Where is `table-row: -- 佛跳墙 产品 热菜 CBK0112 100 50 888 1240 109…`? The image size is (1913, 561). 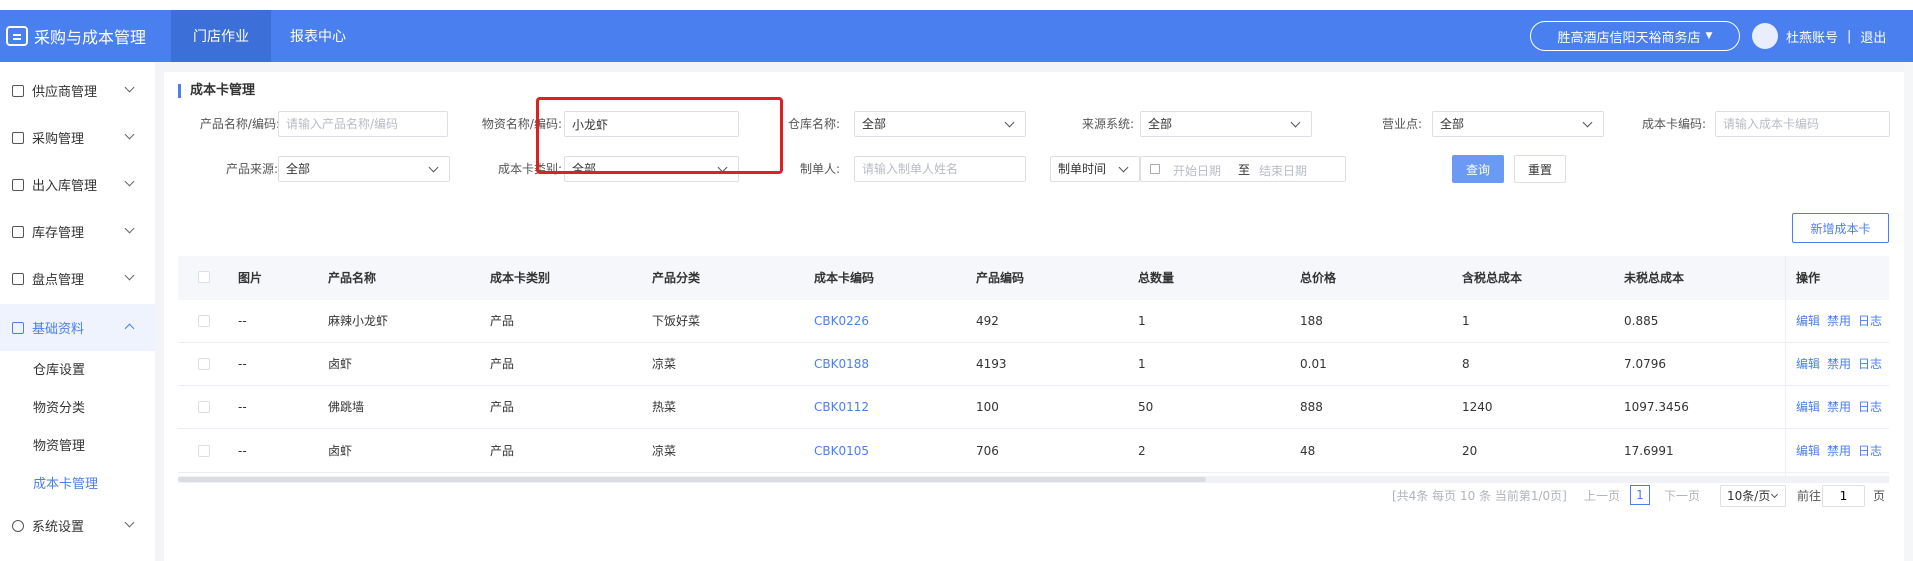 table-row: -- 佛跳墙 产品 热菜 CBK0112 100 50 888 1240 109… is located at coordinates (1033, 407).